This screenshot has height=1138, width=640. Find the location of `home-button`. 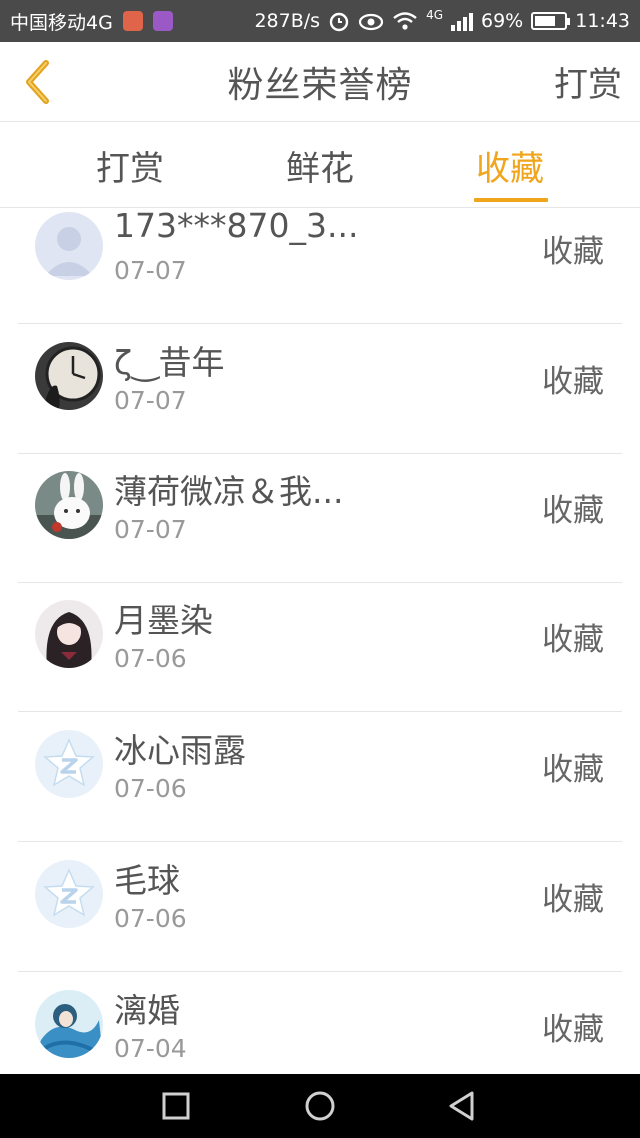

home-button is located at coordinates (320, 1106).